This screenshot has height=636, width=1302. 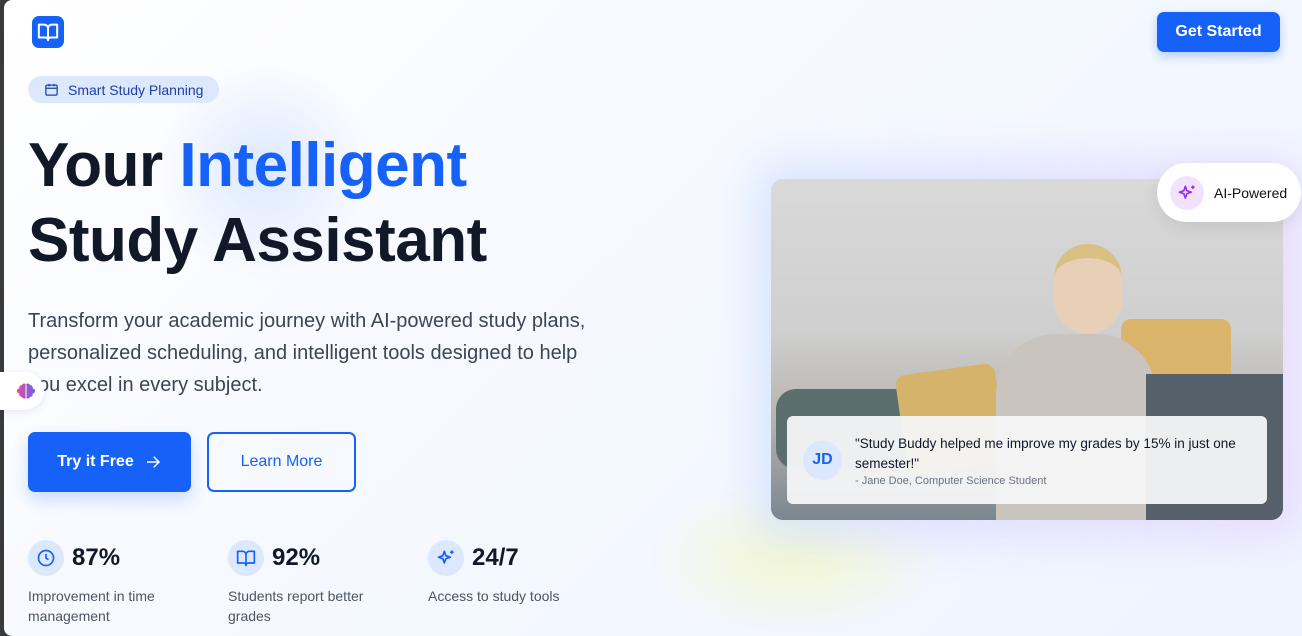 I want to click on floating-brain-button, so click(x=22, y=391).